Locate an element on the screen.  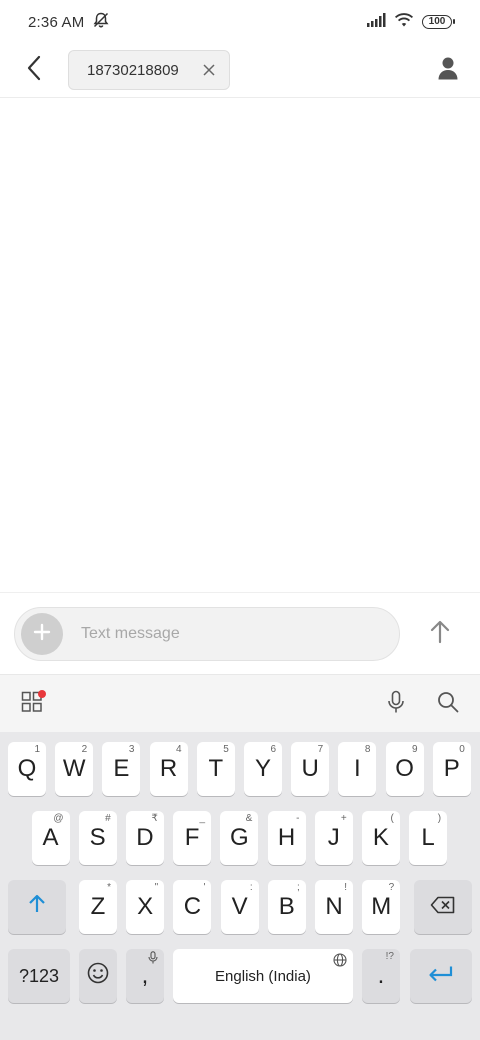
enter-icon is located at coordinates (441, 976).